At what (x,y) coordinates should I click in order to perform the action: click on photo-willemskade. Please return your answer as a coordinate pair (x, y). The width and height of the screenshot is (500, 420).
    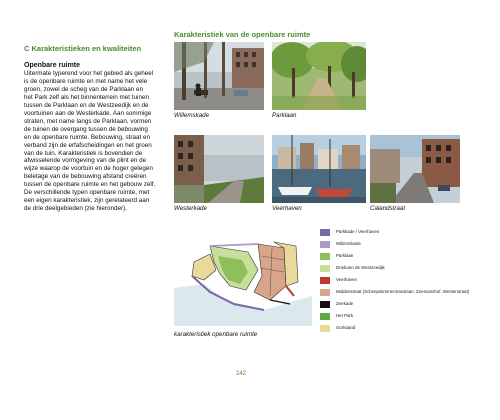
    Looking at the image, I should click on (219, 76).